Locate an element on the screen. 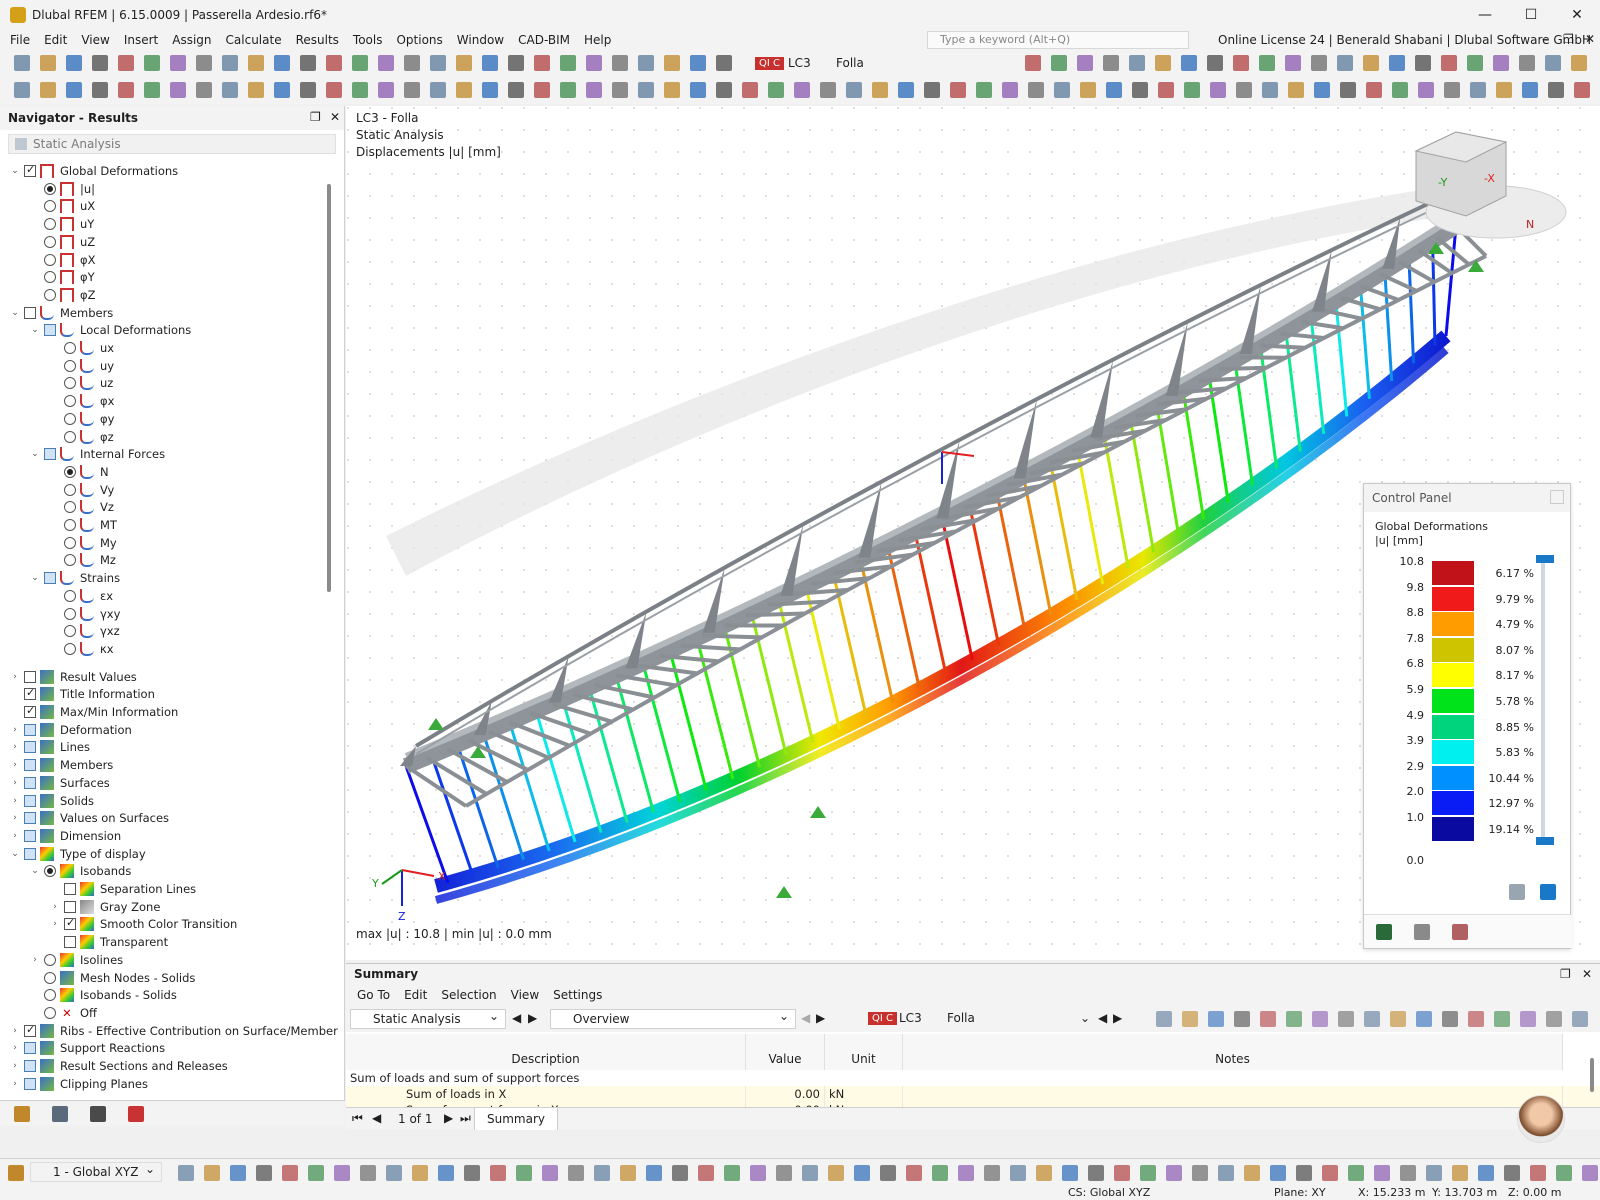 This screenshot has height=1200, width=1600. summary-table-select: Overview is located at coordinates (673, 1019).